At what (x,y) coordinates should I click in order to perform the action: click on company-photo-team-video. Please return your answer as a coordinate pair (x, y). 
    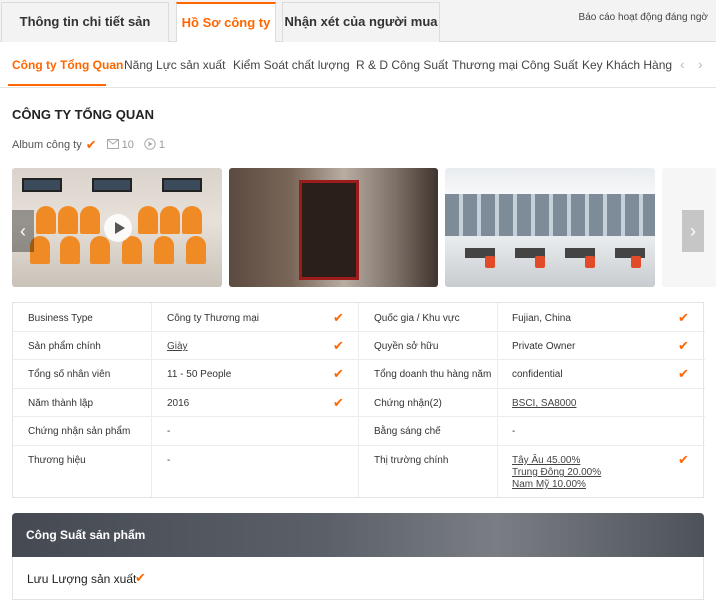
    Looking at the image, I should click on (117, 227).